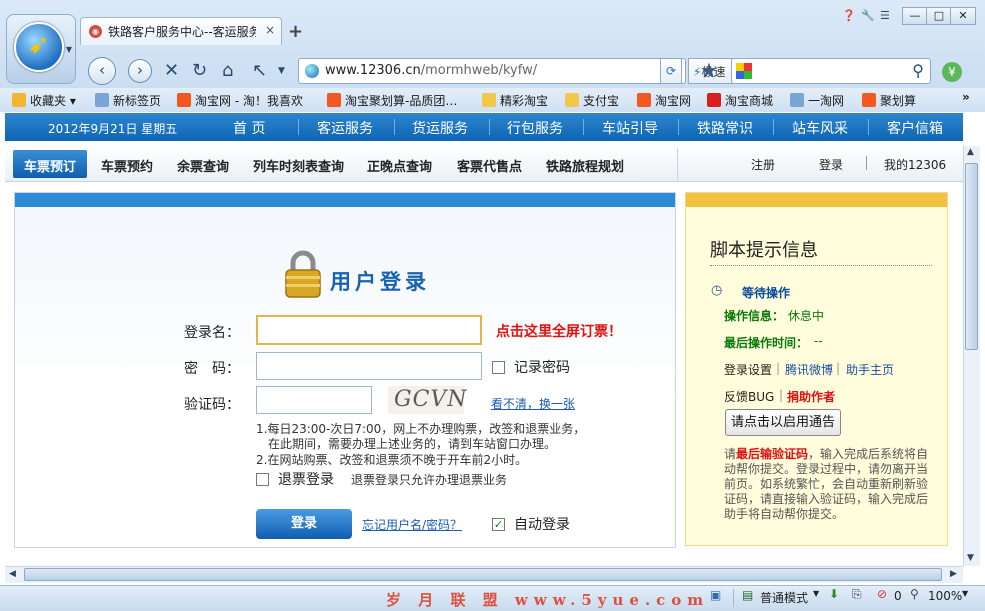 The height and width of the screenshot is (611, 985). Describe the element at coordinates (809, 369) in the screenshot. I see `tencent-weibo-link: 腾讯微博` at that location.